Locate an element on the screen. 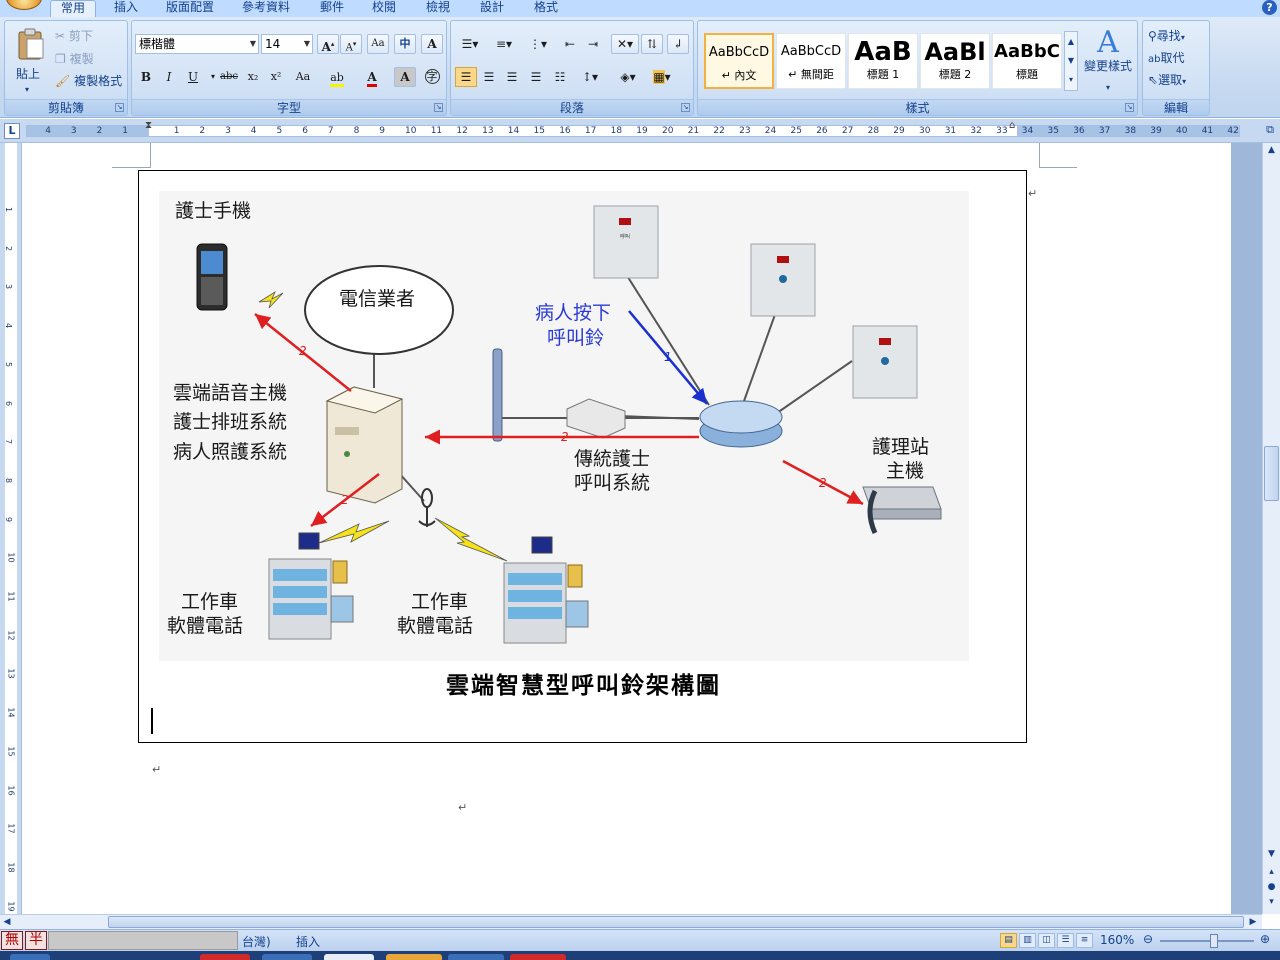 This screenshot has width=1280, height=960. full-screen-reading-icon: ▥ is located at coordinates (1027, 940).